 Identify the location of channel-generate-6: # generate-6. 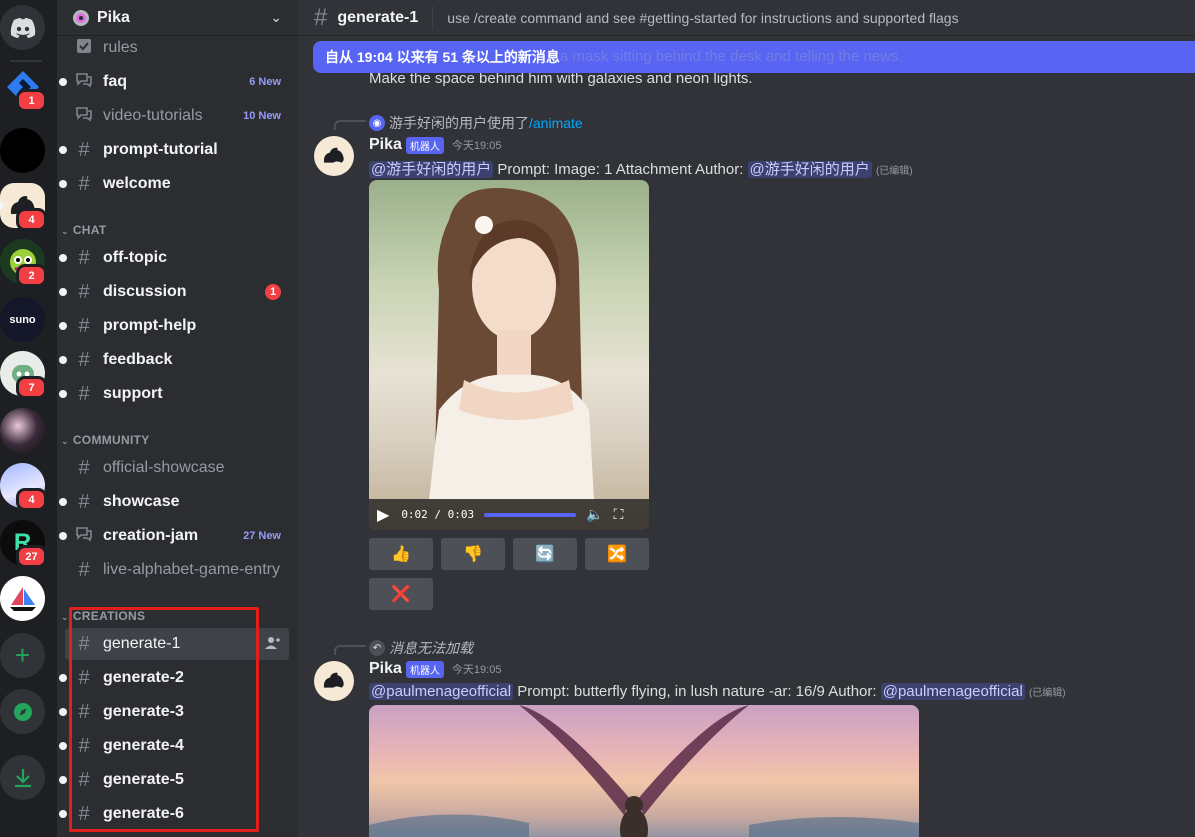
(174, 814).